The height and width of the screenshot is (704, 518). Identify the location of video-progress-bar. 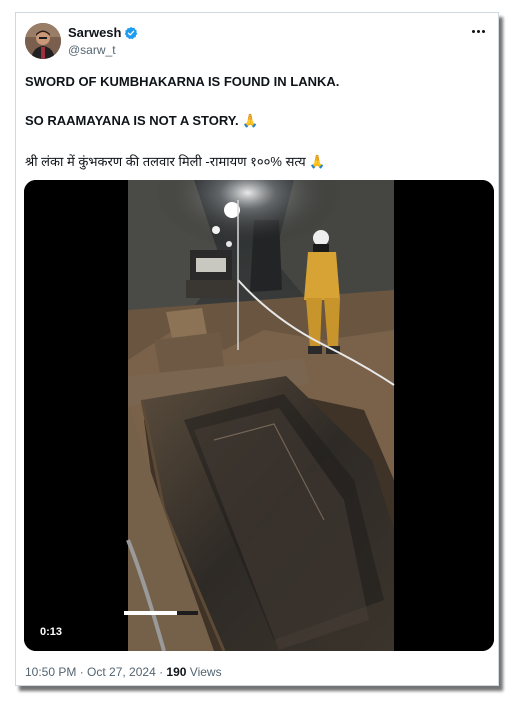
(161, 613).